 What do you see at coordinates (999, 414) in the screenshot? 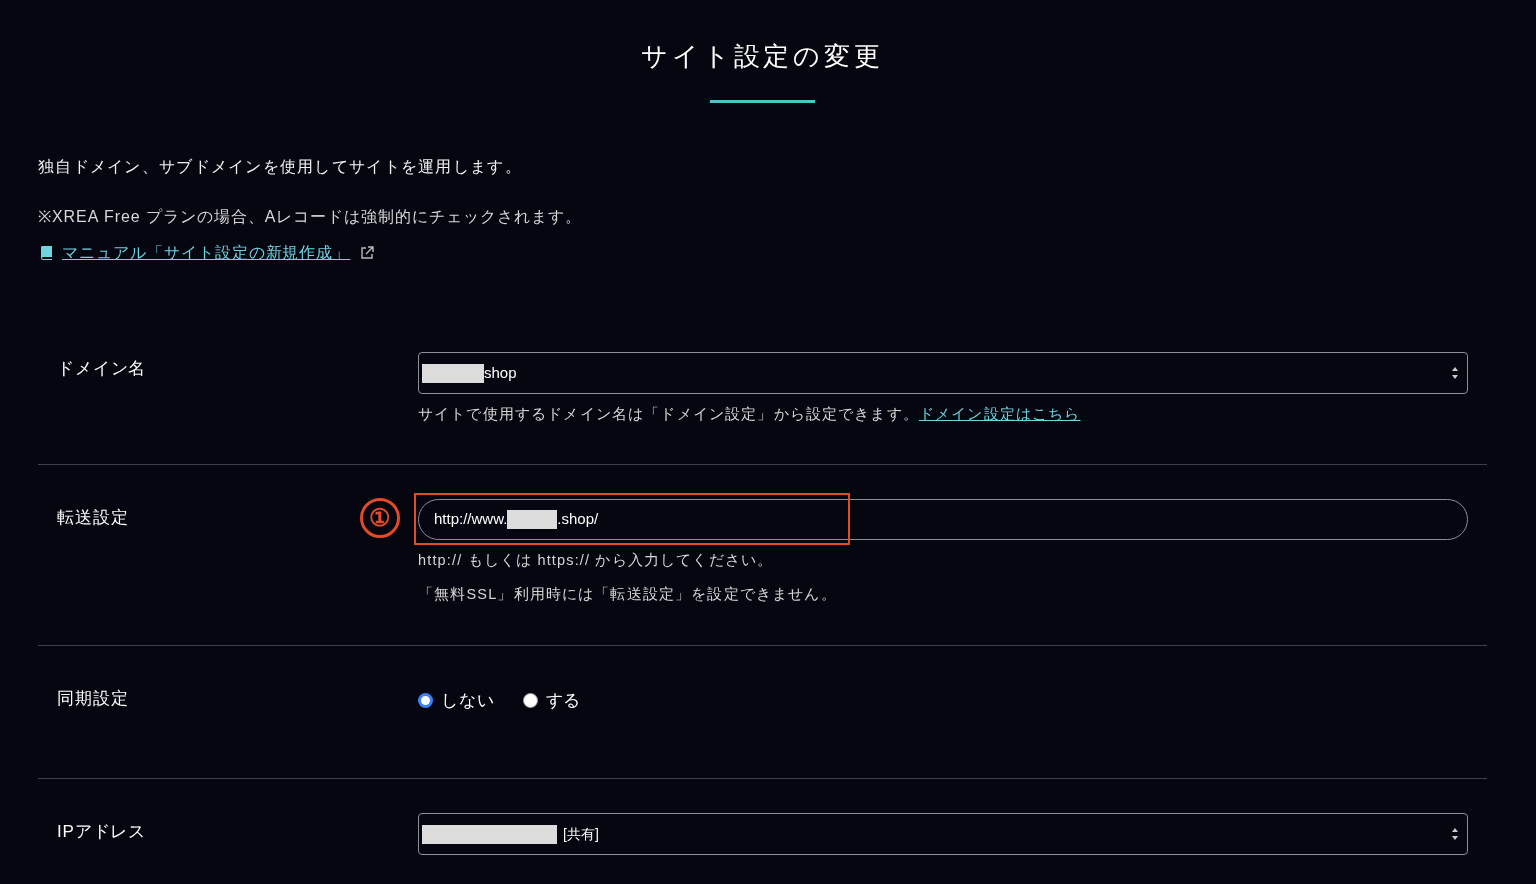
I see `domain-settings-link: ドメイン設定はこちら` at bounding box center [999, 414].